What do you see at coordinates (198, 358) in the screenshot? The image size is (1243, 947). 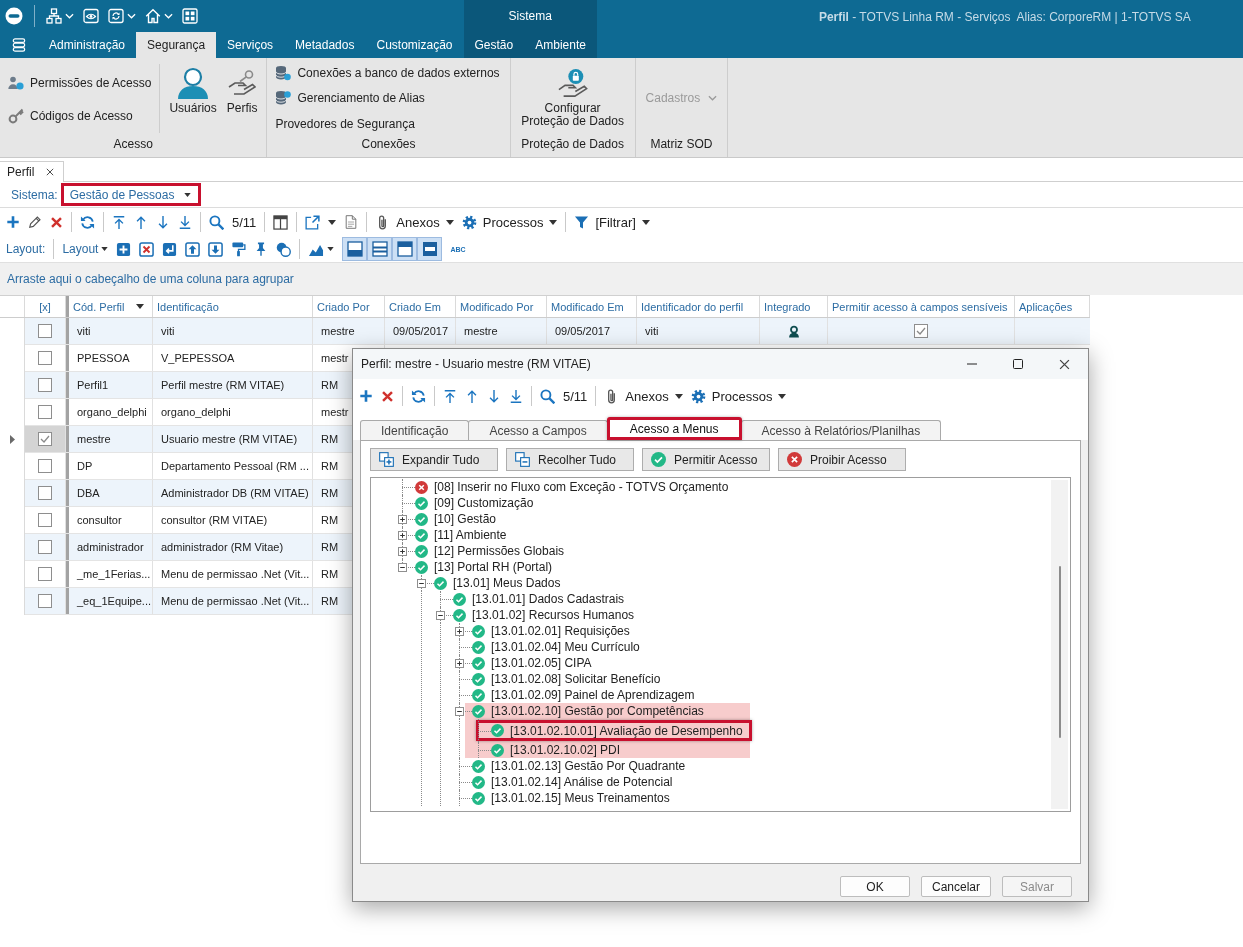 I see `table-cell: V_PEPESSOA` at bounding box center [198, 358].